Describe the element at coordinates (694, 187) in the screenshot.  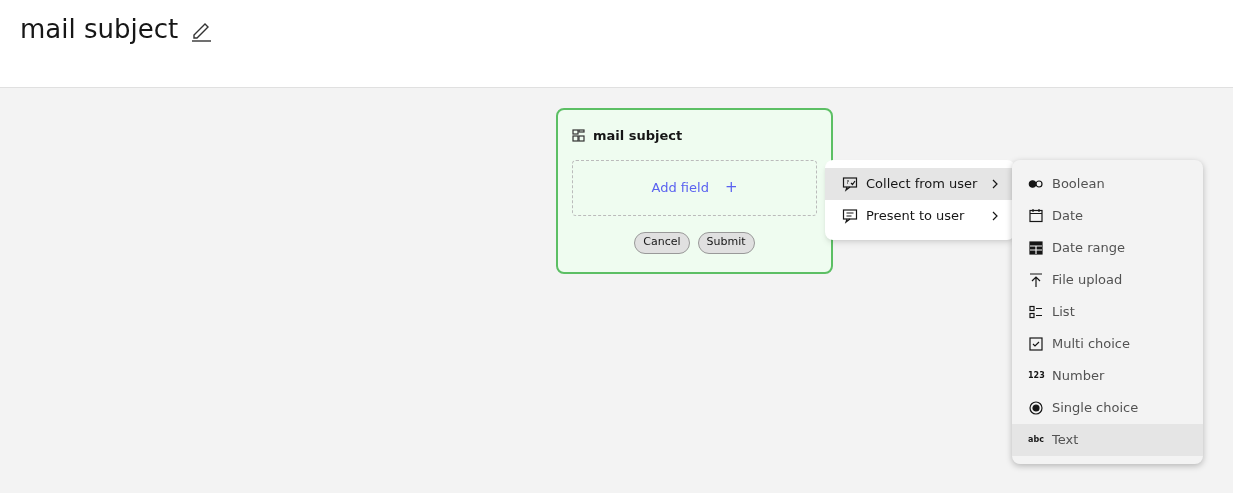
I see `add-field-button: Add field +` at that location.